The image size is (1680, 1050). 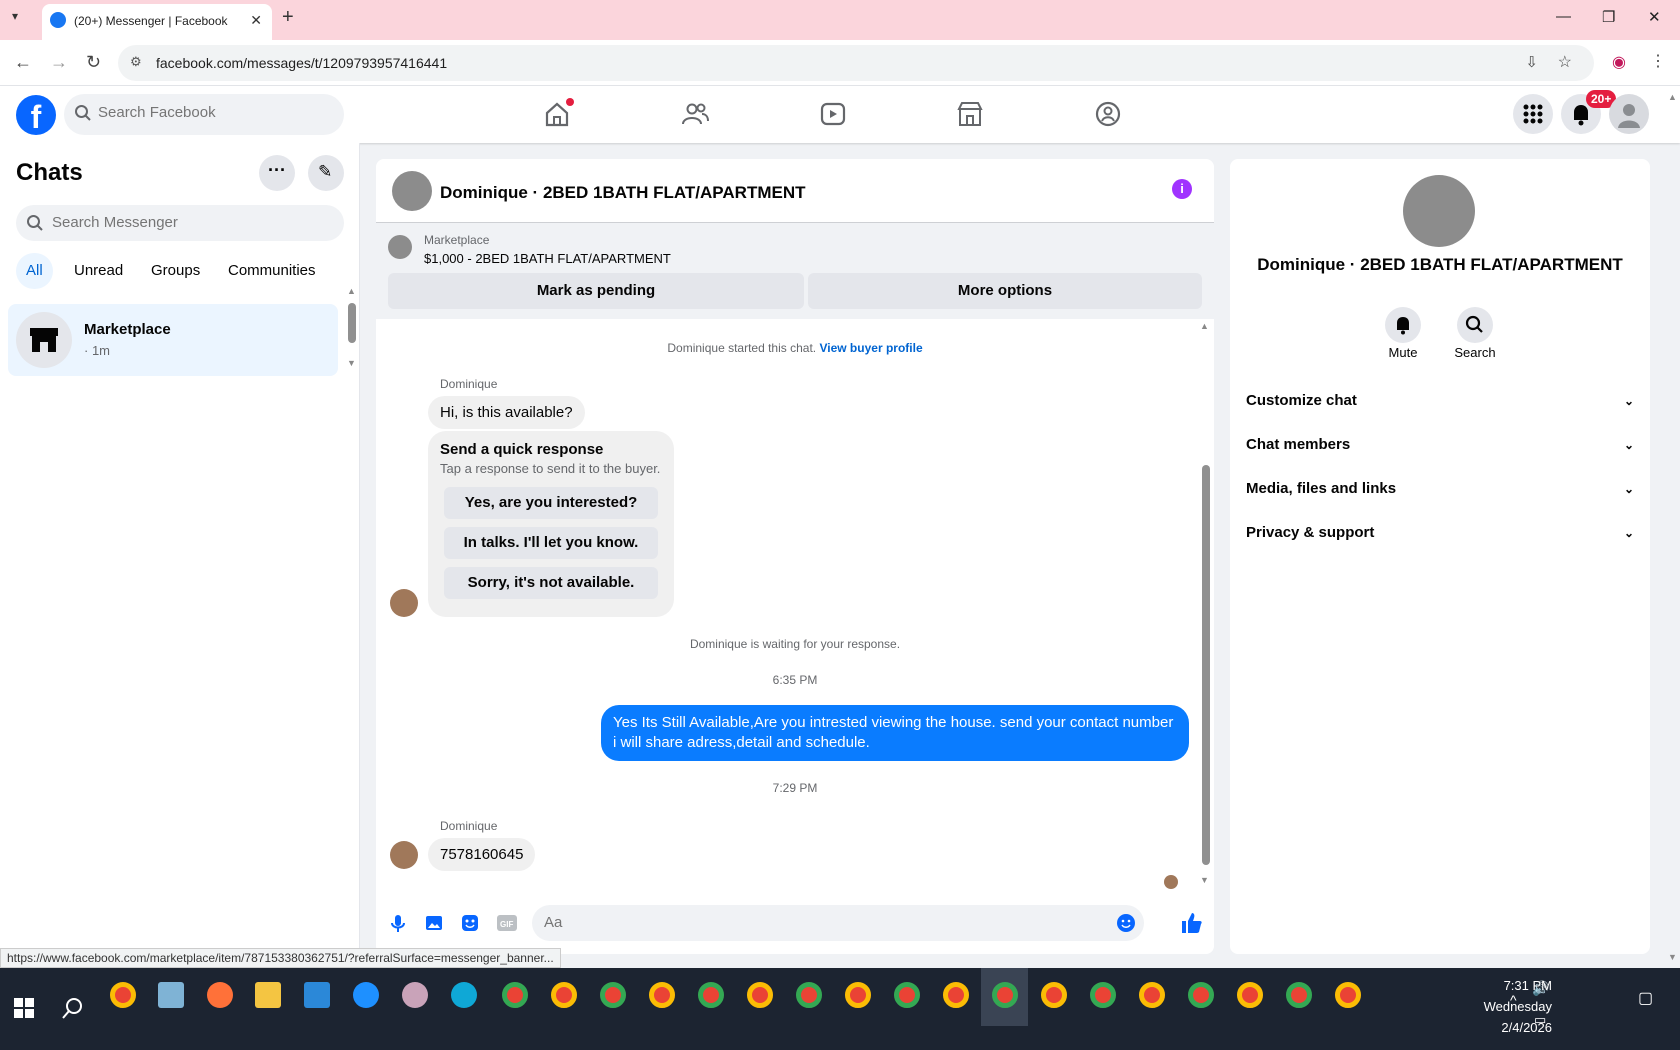 What do you see at coordinates (1440, 401) in the screenshot?
I see `customize-chat-section: Customize chat ⌄` at bounding box center [1440, 401].